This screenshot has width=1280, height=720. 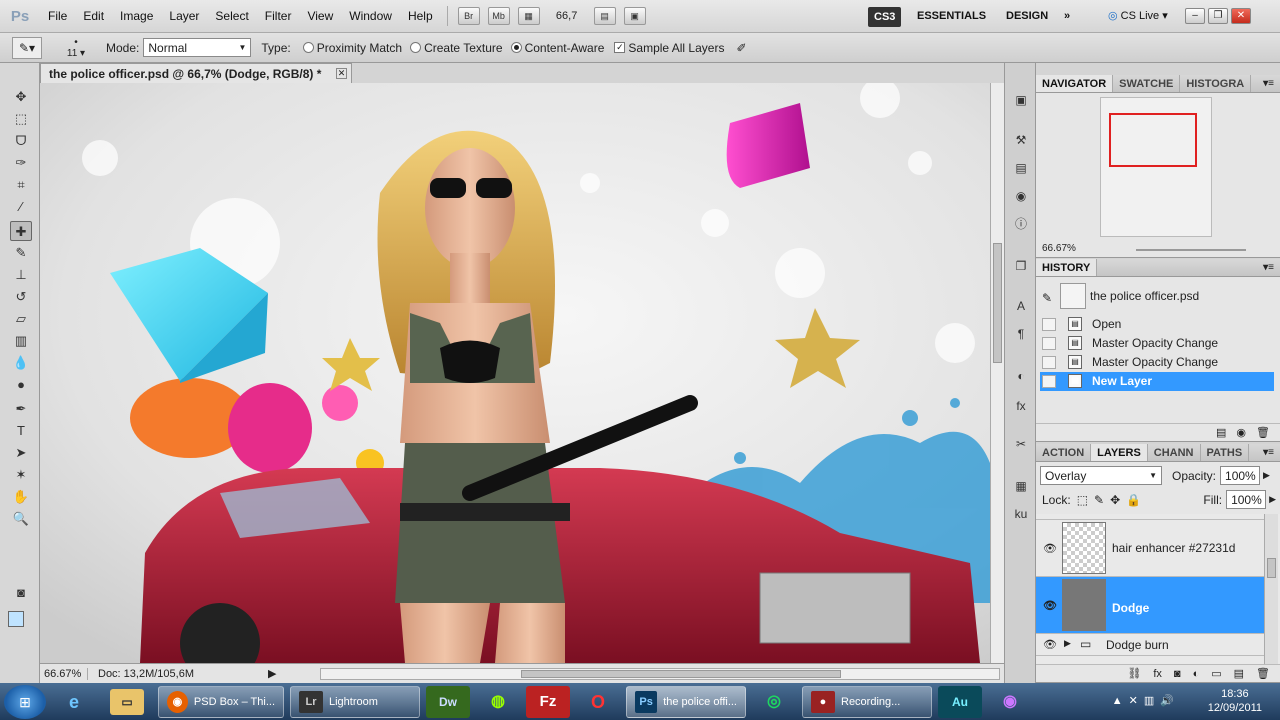 I want to click on tools-dock-icon: ✂, so click(x=1021, y=444).